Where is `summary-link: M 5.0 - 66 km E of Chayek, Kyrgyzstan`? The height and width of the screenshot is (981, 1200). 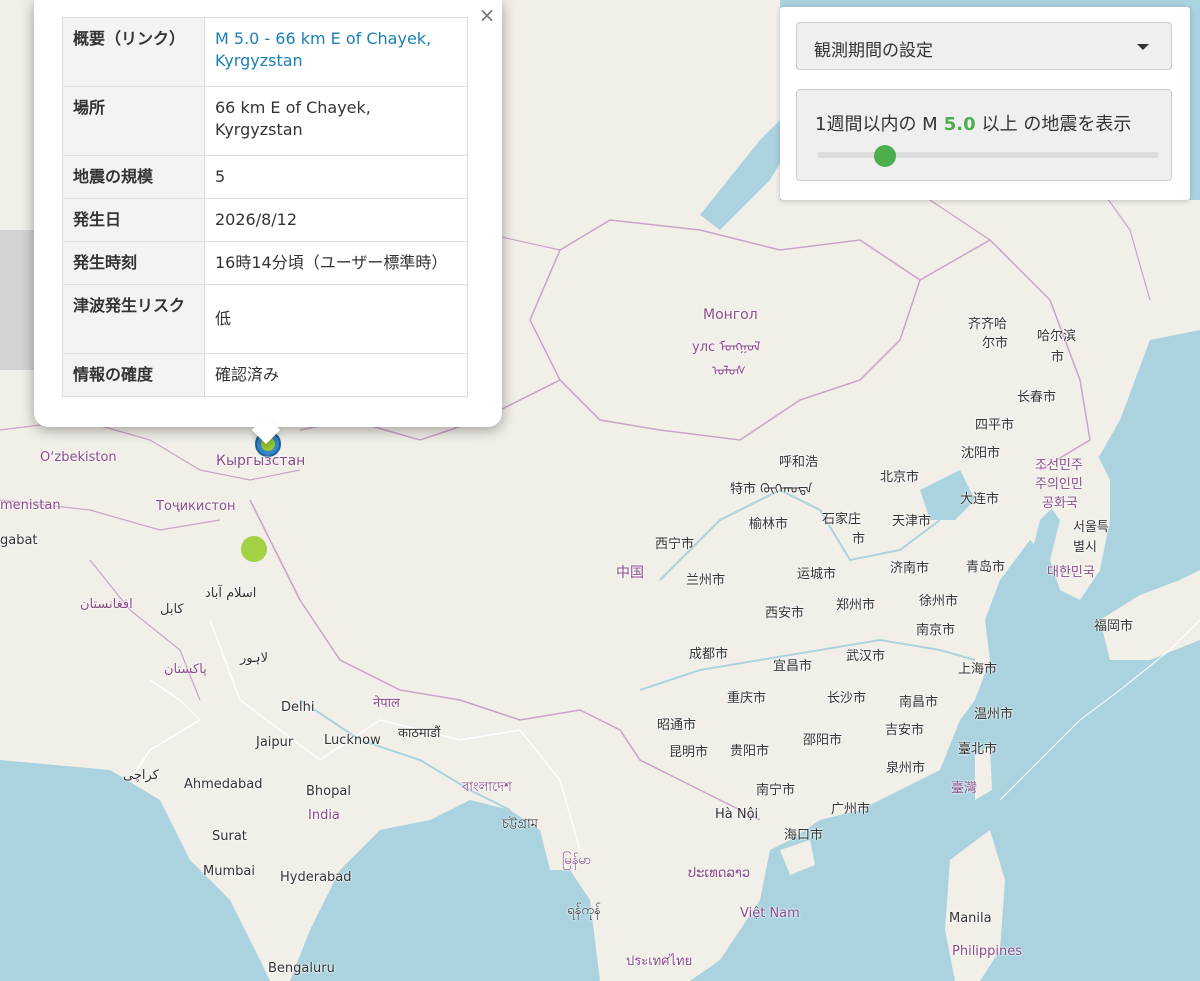 summary-link: M 5.0 - 66 km E of Chayek, Kyrgyzstan is located at coordinates (323, 49).